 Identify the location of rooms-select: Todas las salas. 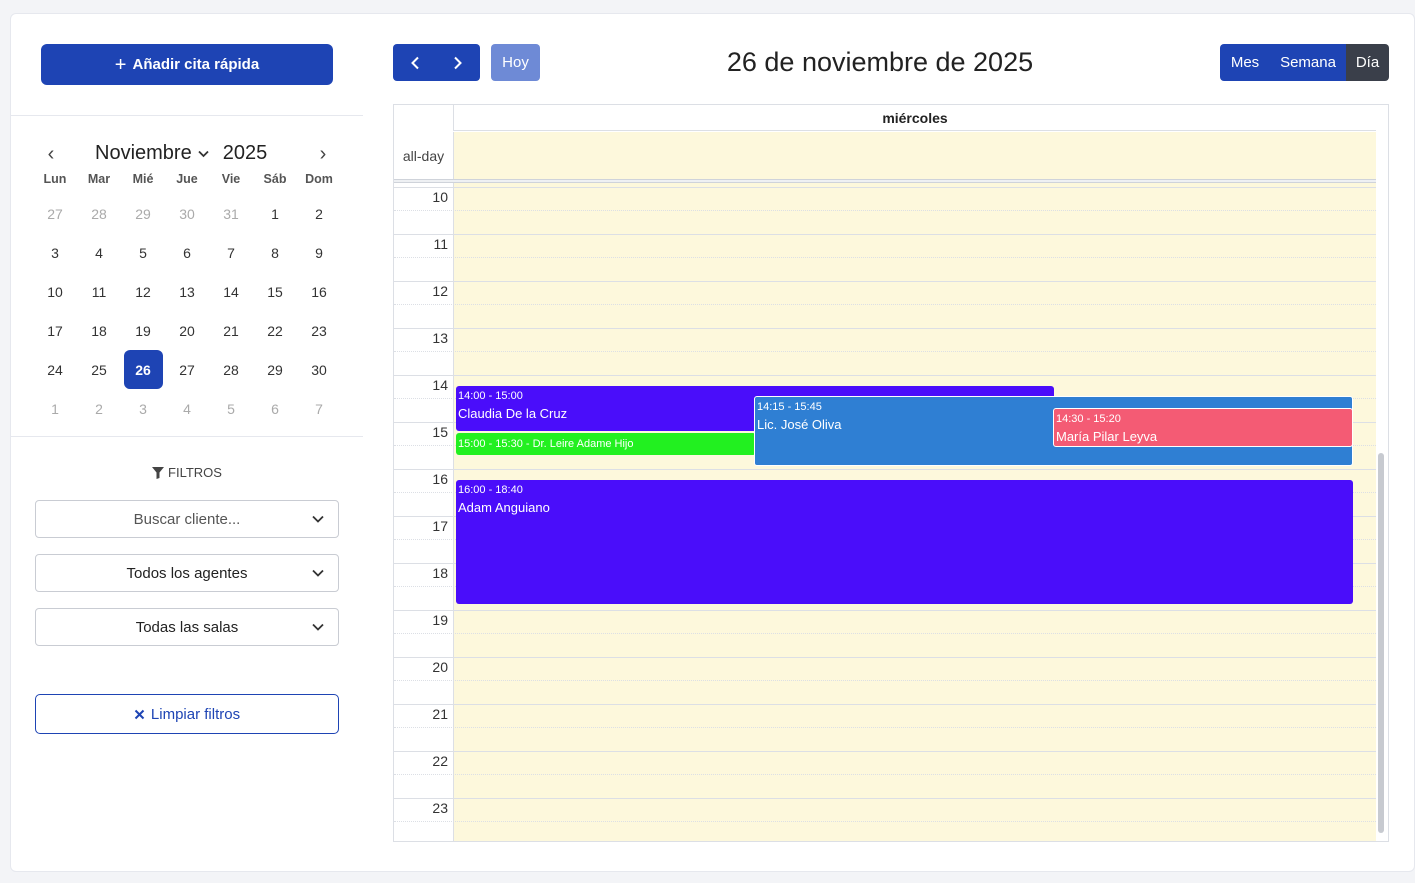
(187, 627).